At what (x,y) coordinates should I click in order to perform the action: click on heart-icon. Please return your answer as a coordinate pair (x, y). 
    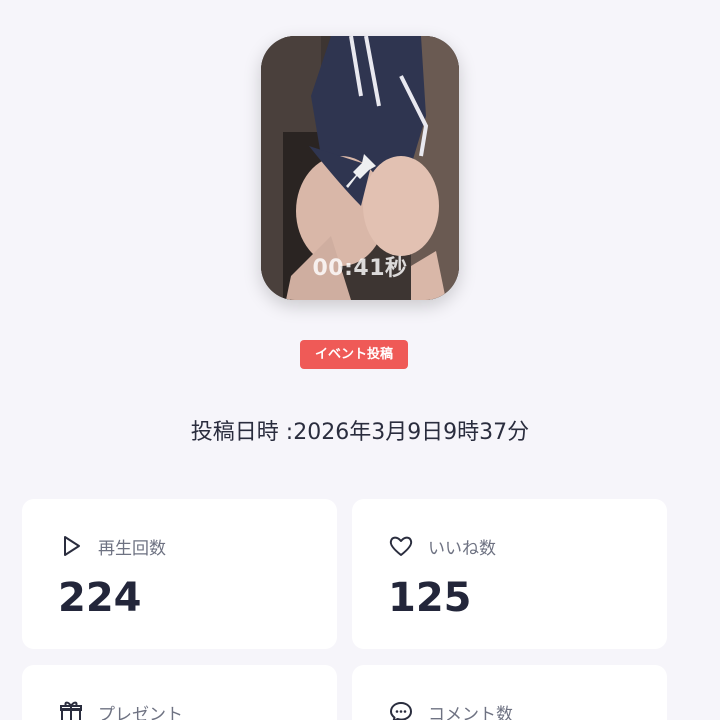
    Looking at the image, I should click on (401, 546).